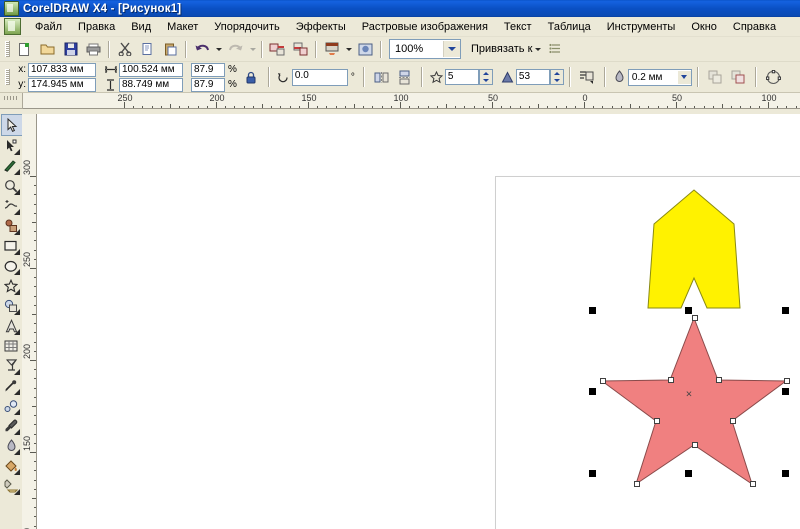  I want to click on property-bar-grip, so click(7, 77).